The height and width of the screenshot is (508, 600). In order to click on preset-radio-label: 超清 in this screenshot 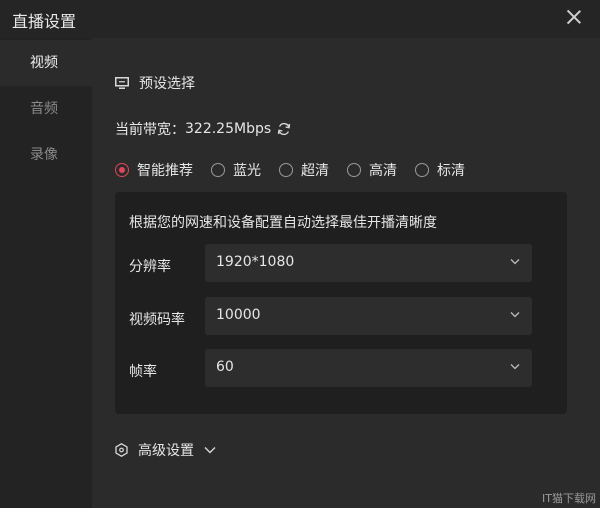, I will do `click(315, 171)`.